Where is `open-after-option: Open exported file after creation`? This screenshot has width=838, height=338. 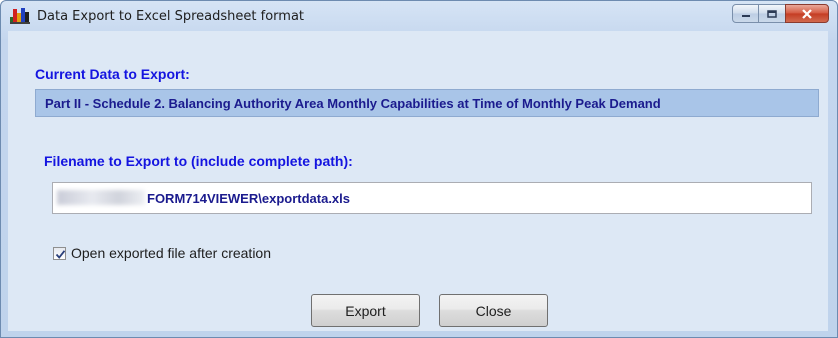 open-after-option: Open exported file after creation is located at coordinates (162, 253).